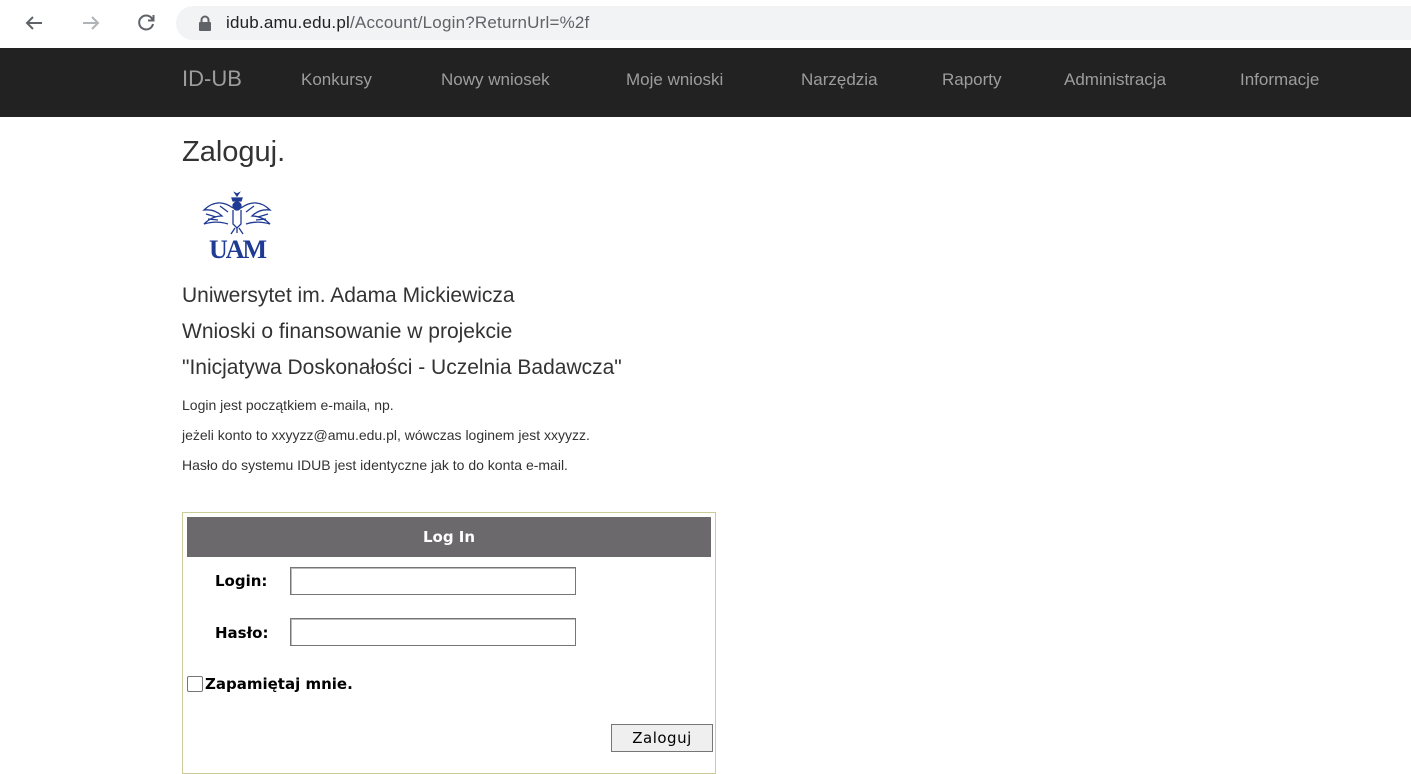 Image resolution: width=1411 pixels, height=774 pixels. What do you see at coordinates (433, 581) in the screenshot?
I see `login-input` at bounding box center [433, 581].